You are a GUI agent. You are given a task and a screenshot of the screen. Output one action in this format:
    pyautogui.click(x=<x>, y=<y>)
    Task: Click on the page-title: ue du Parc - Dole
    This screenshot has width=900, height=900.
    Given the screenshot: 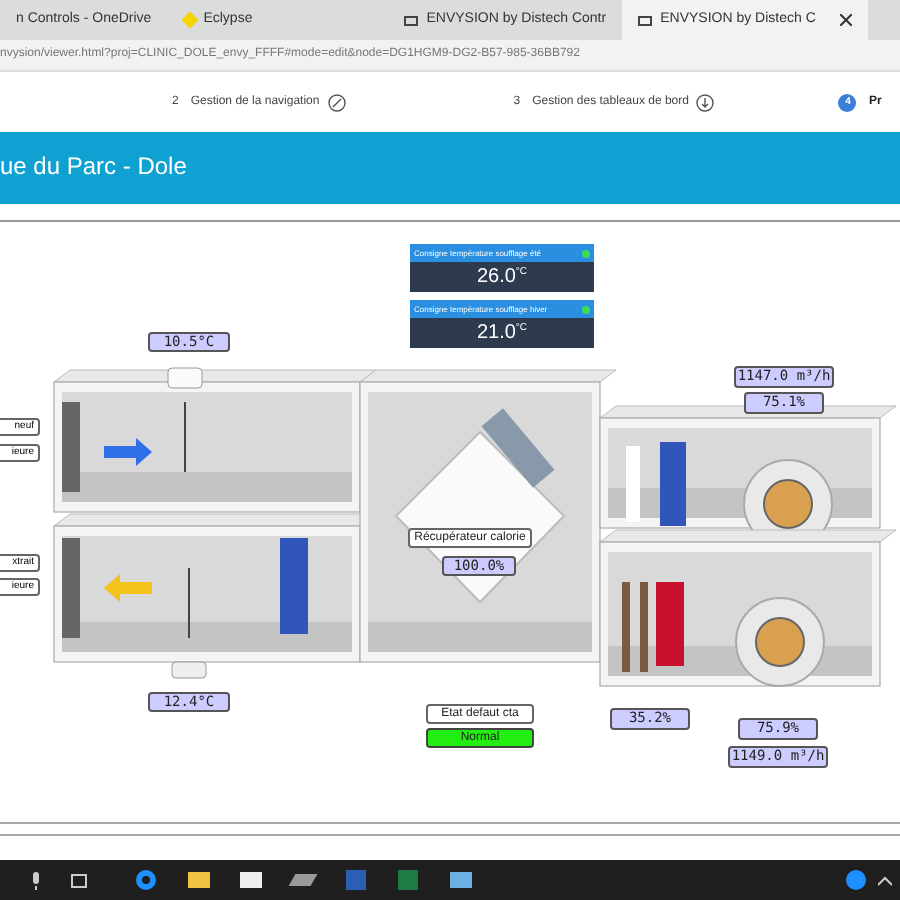 What is the action you would take?
    pyautogui.click(x=93, y=167)
    